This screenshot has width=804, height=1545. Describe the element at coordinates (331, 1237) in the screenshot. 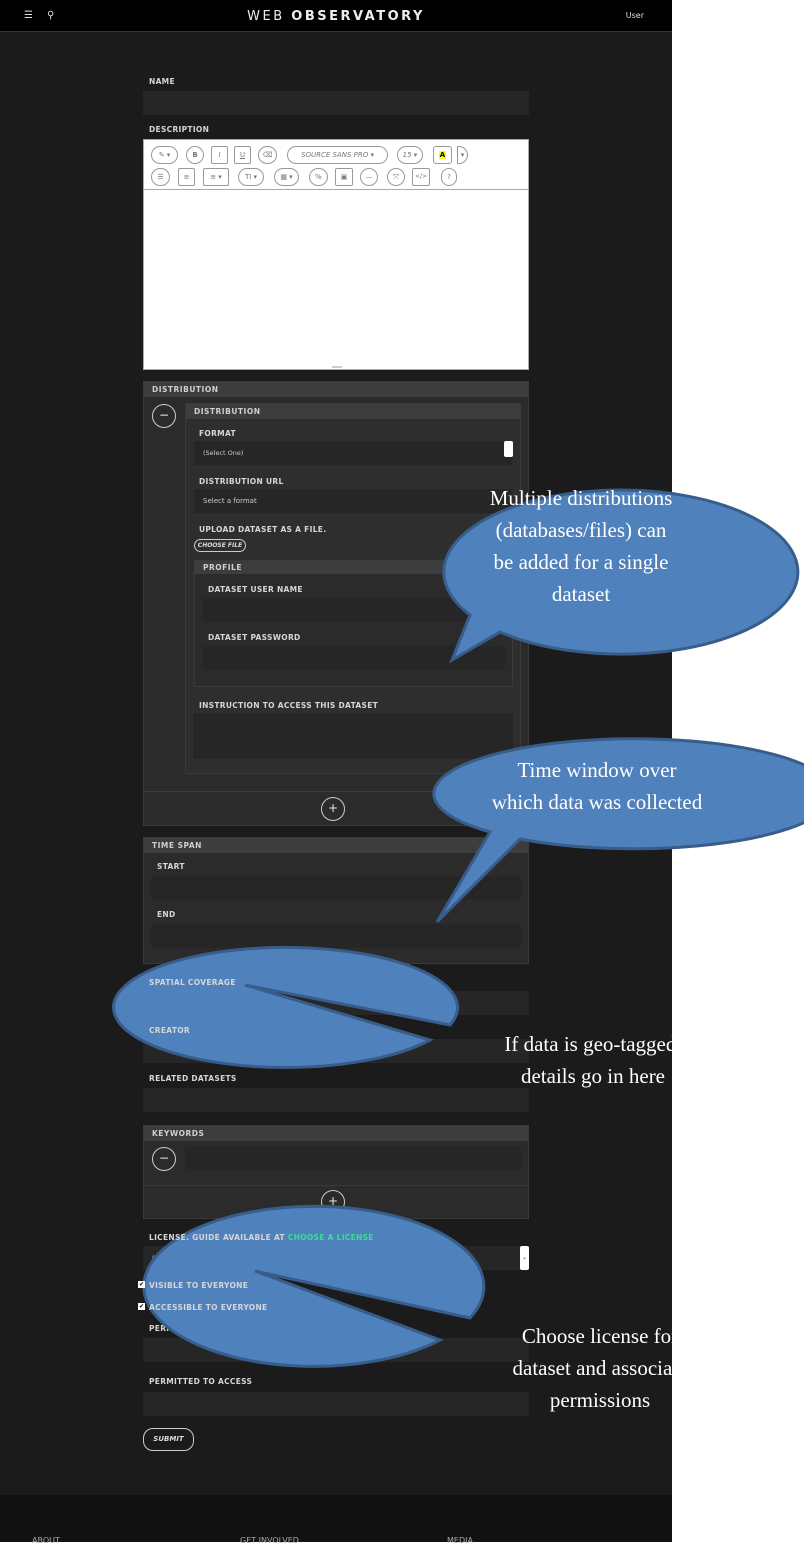

I see `choose-license-link: CHOOSE A LICENSE` at that location.